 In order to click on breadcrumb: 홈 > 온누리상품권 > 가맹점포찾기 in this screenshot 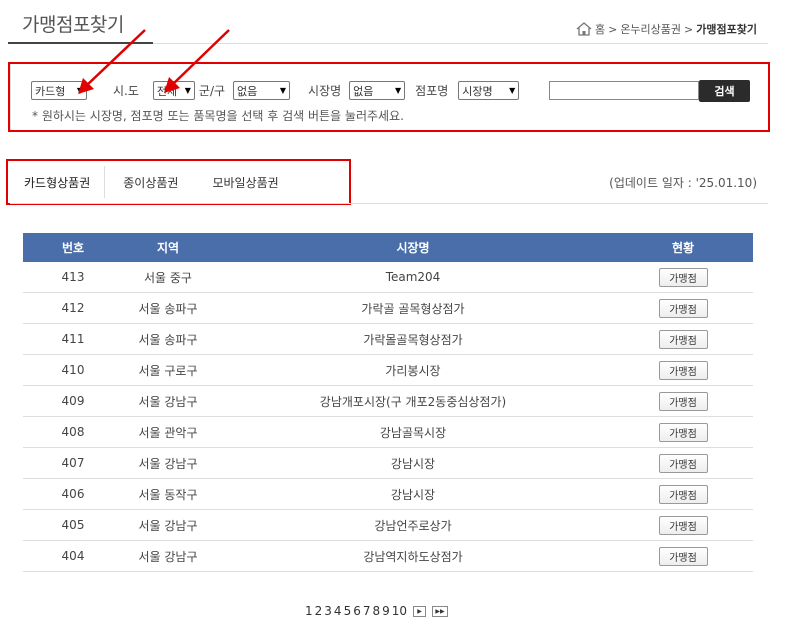, I will do `click(666, 29)`.